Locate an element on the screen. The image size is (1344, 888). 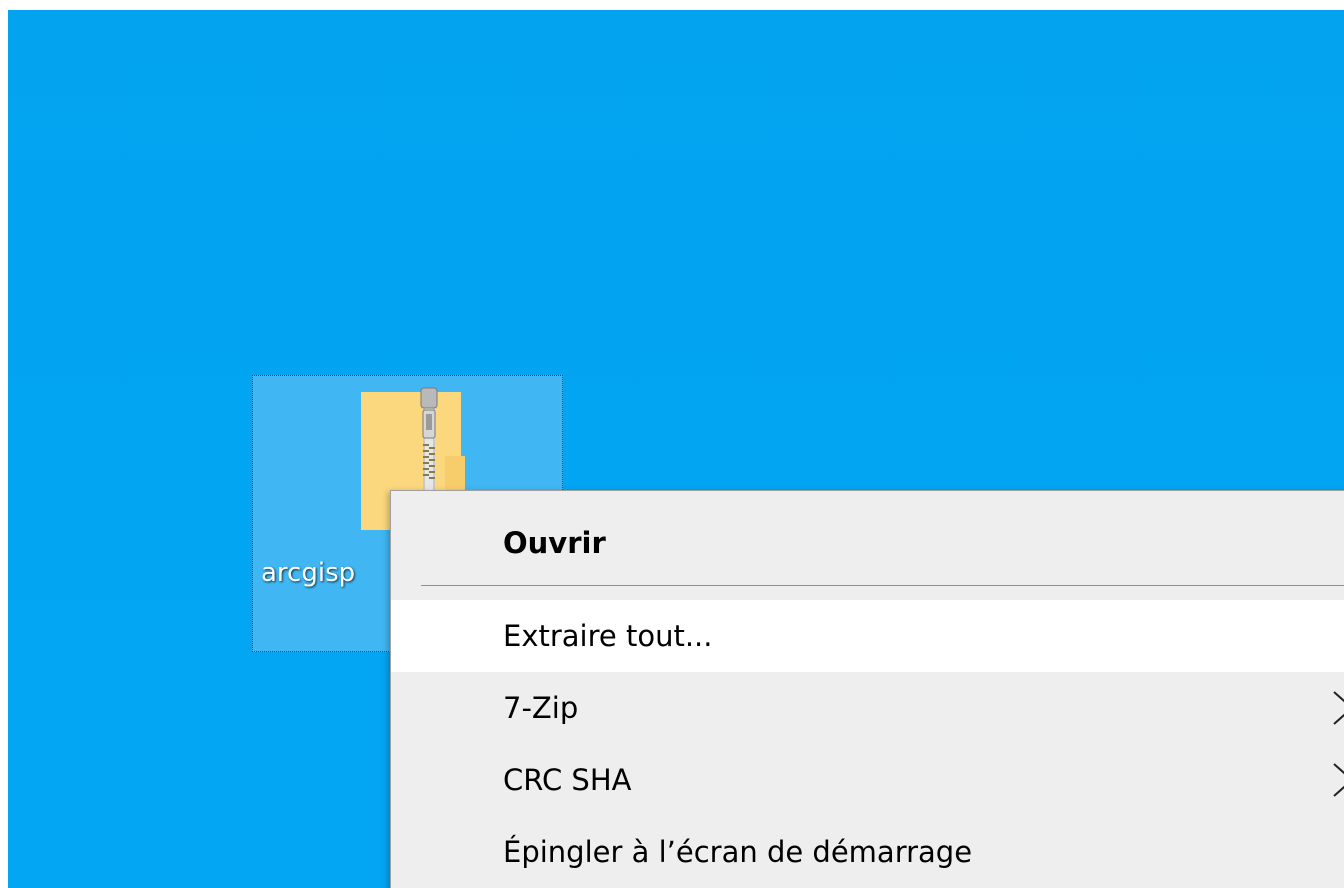
desktop-icon-label: arcgisp is located at coordinates (308, 573).